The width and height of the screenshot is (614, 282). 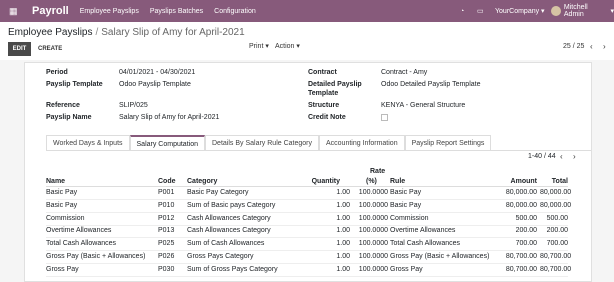 What do you see at coordinates (440, 256) in the screenshot?
I see `cell-rule: Gross Pay (Basic + Allowances)` at bounding box center [440, 256].